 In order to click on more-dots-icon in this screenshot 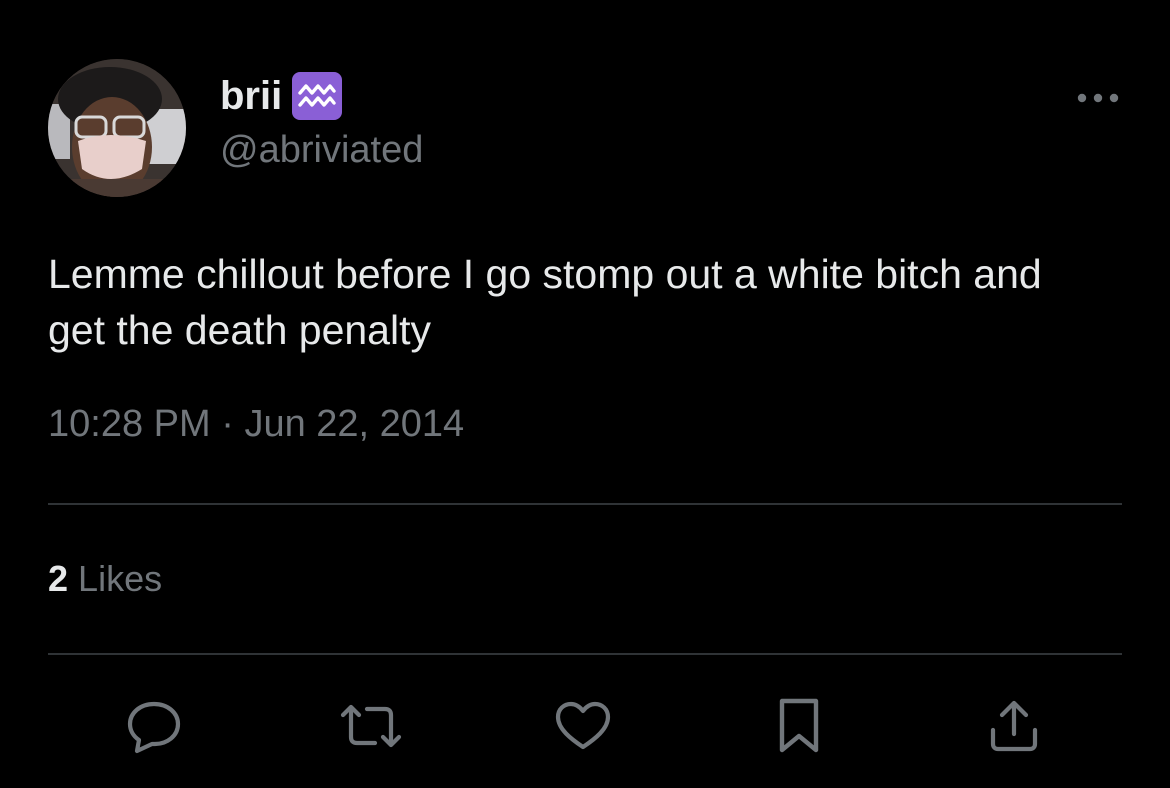, I will do `click(1098, 98)`.